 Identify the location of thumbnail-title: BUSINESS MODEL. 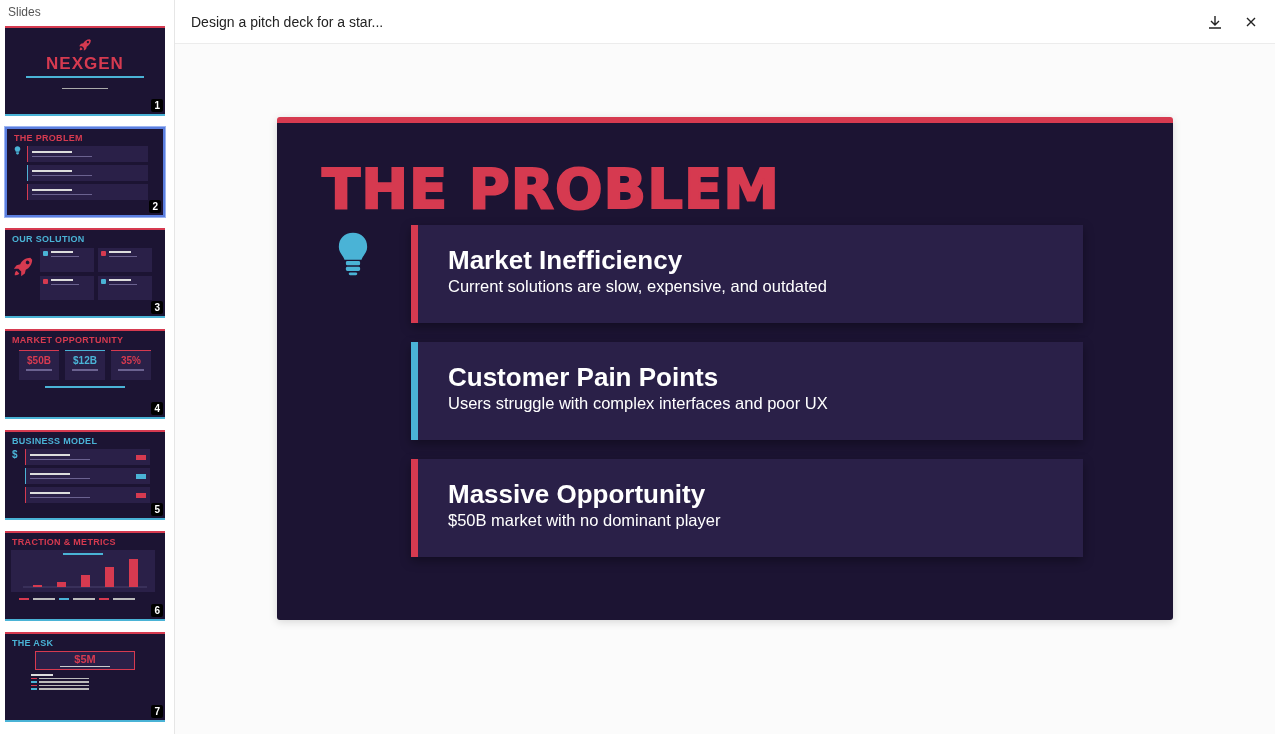
(55, 441).